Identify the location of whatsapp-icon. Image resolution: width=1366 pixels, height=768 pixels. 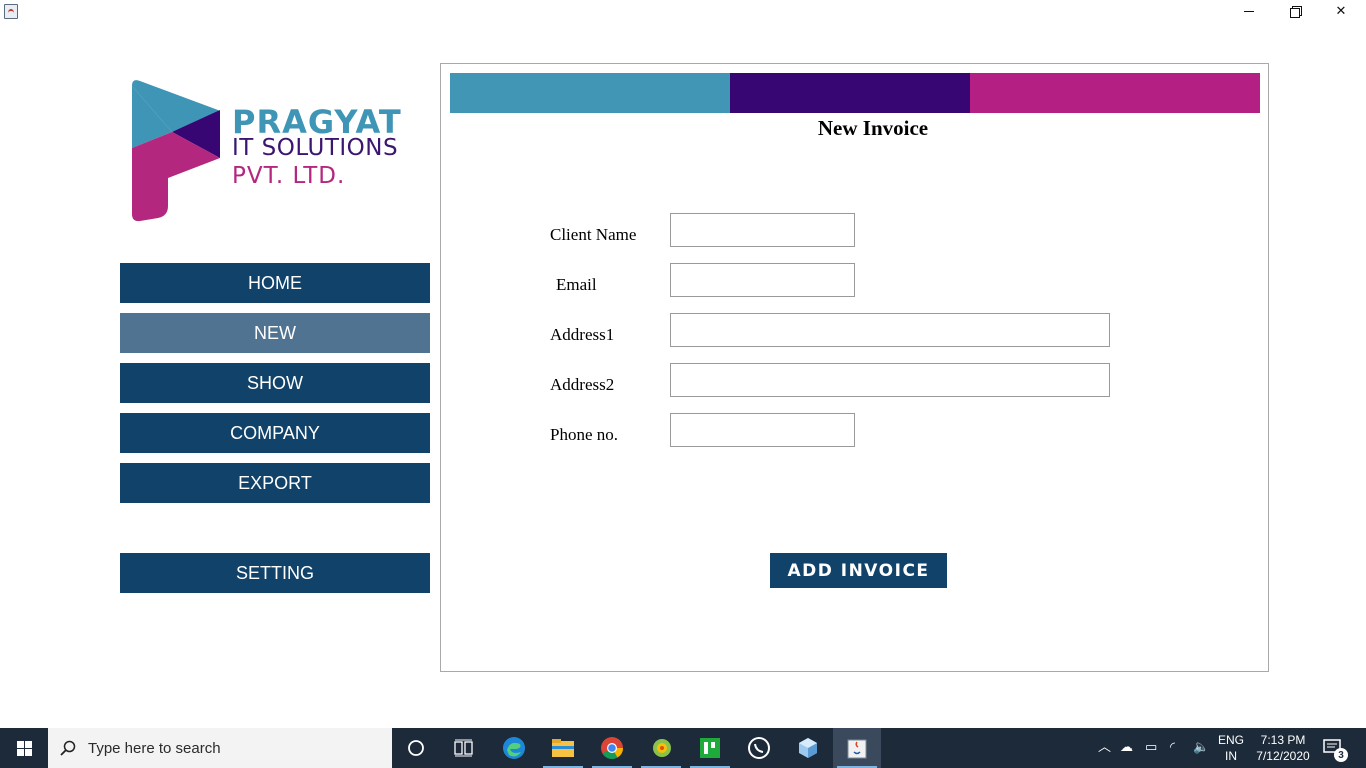
(759, 748).